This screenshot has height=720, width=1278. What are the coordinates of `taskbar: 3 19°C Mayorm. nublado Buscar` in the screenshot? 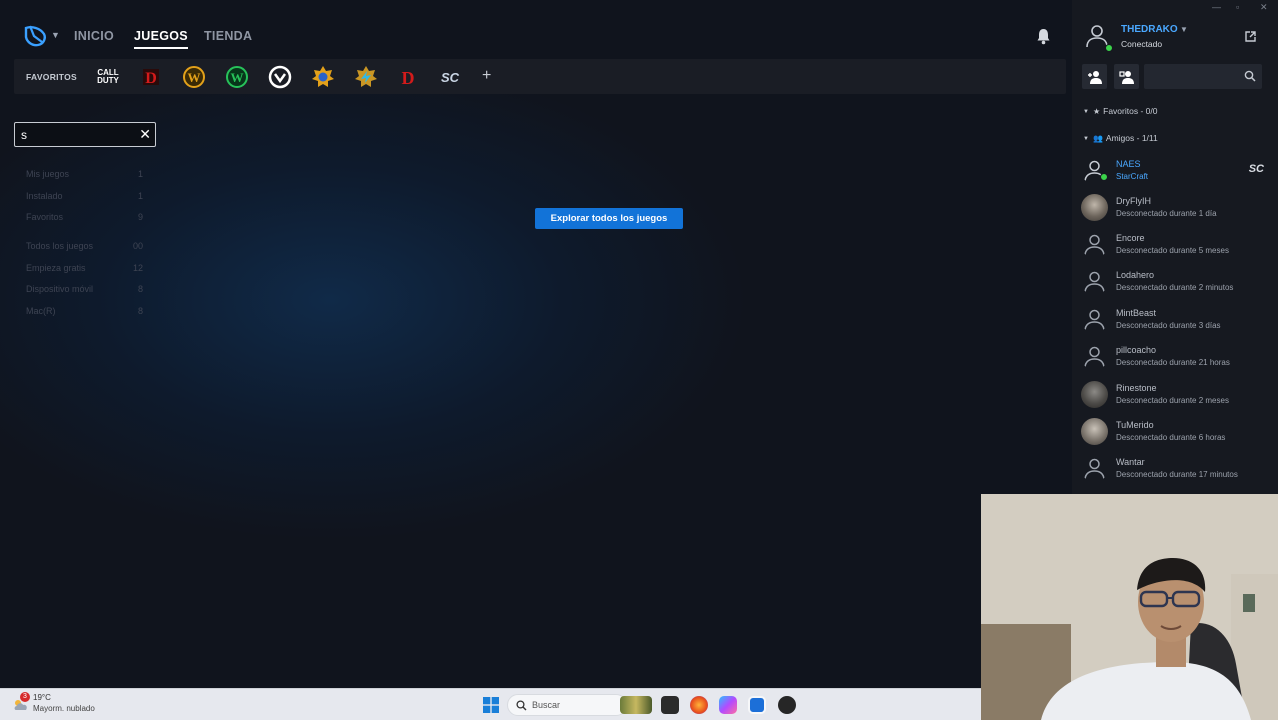 It's located at (490, 704).